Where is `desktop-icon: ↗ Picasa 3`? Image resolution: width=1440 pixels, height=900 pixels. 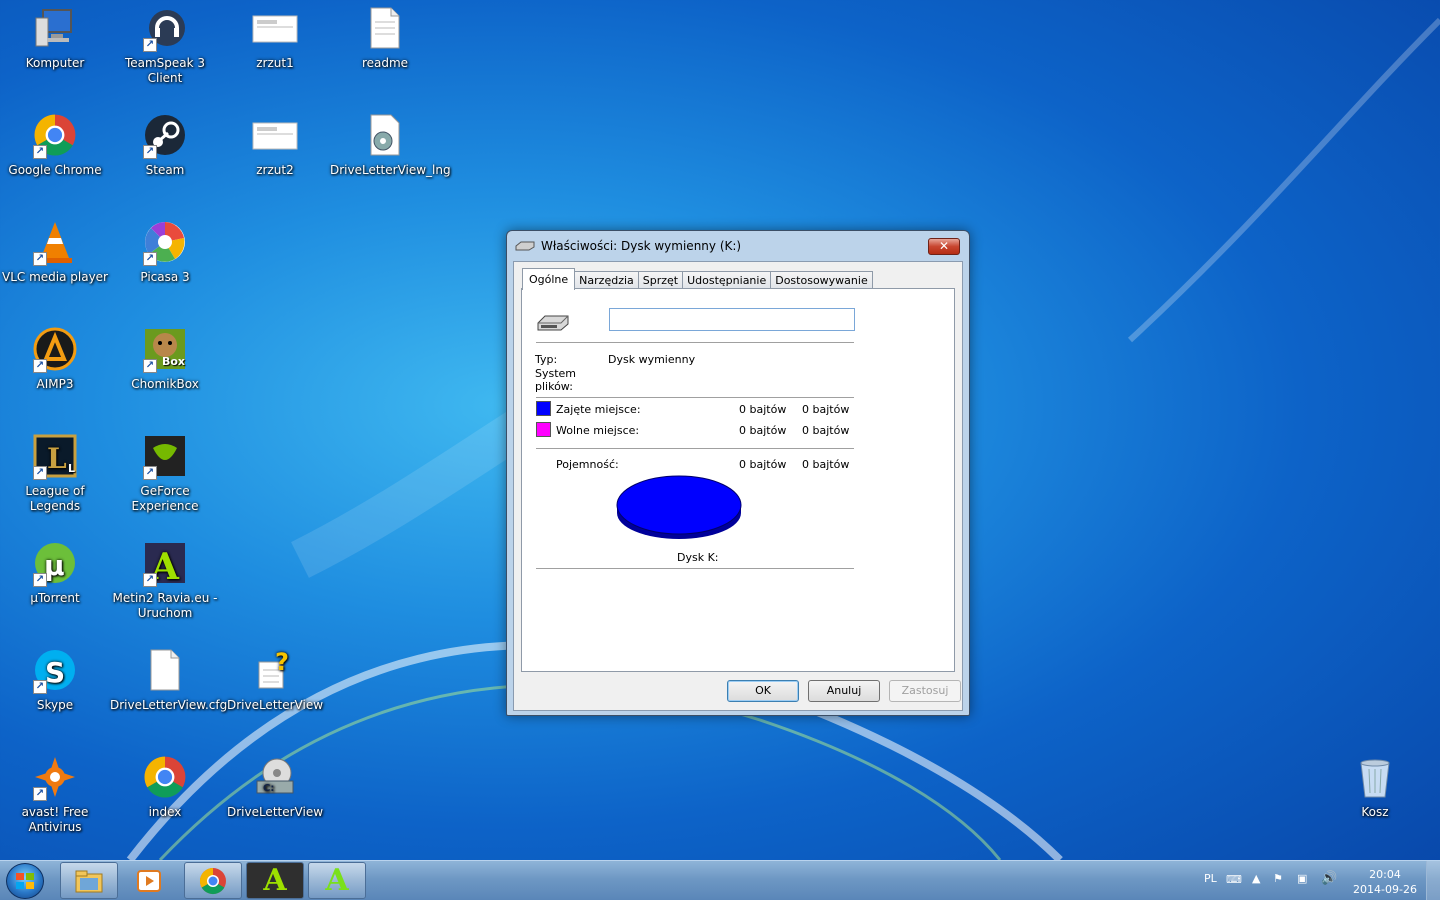
desktop-icon: ↗ Picasa 3 is located at coordinates (165, 251).